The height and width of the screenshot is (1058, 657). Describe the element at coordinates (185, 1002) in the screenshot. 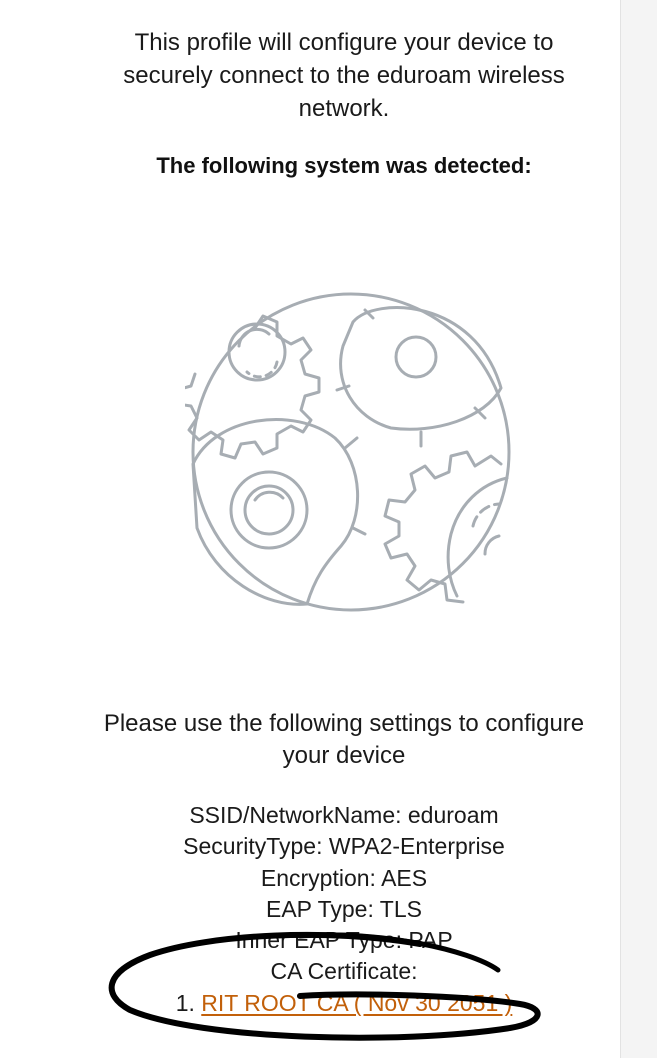

I see `certificate-number: 1.` at that location.